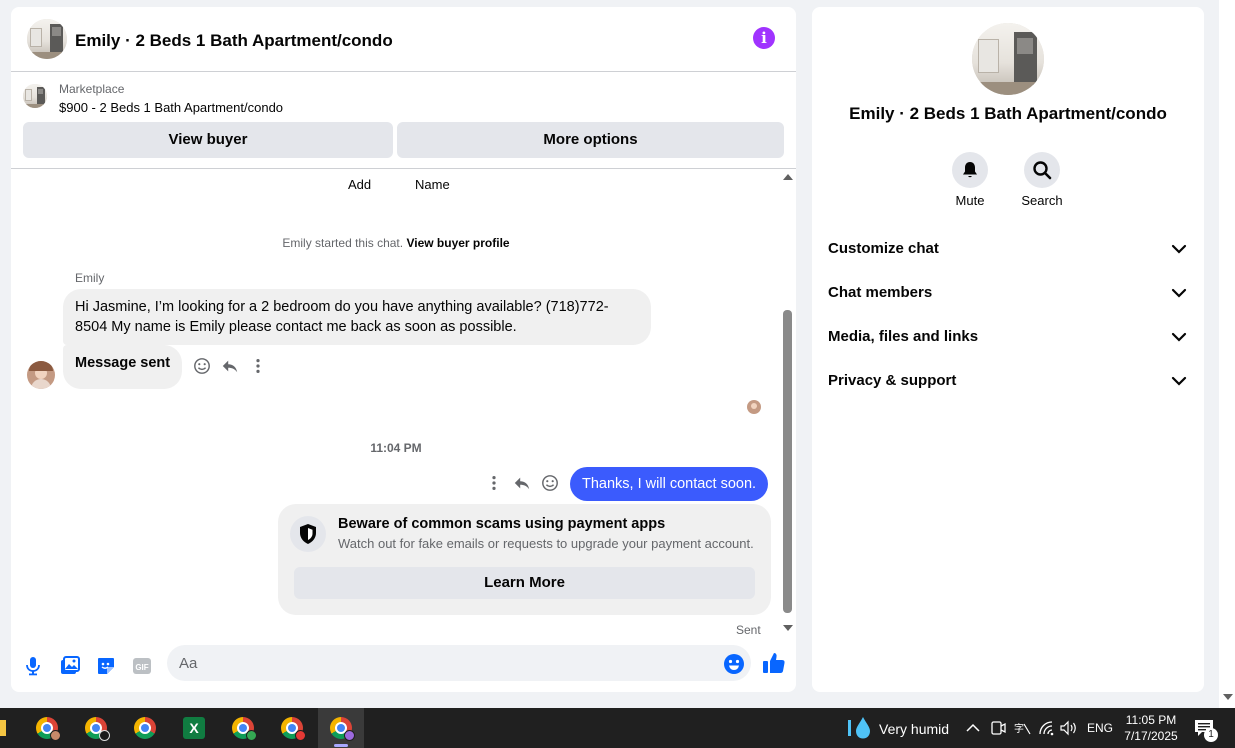 Image resolution: width=1235 pixels, height=748 pixels. I want to click on taskbar-excel: X, so click(194, 728).